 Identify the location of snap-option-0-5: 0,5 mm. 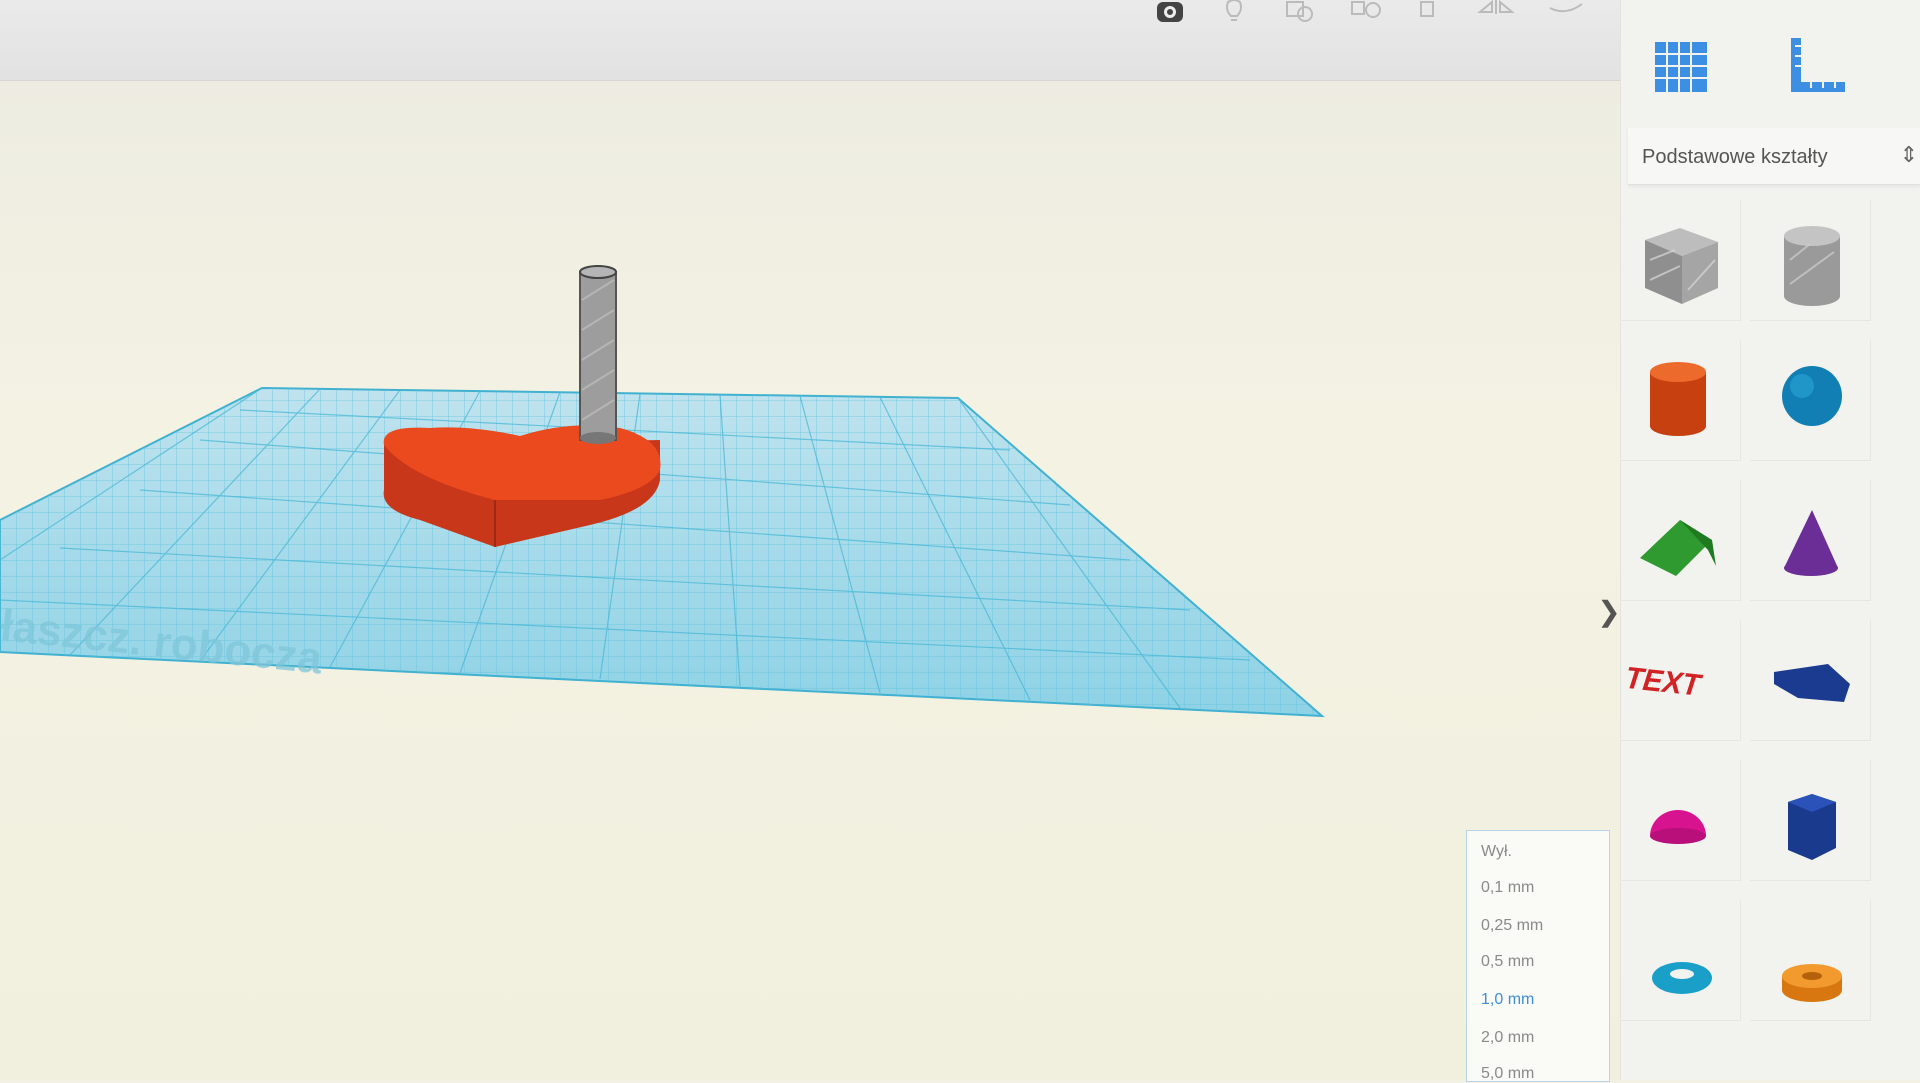
(1507, 962).